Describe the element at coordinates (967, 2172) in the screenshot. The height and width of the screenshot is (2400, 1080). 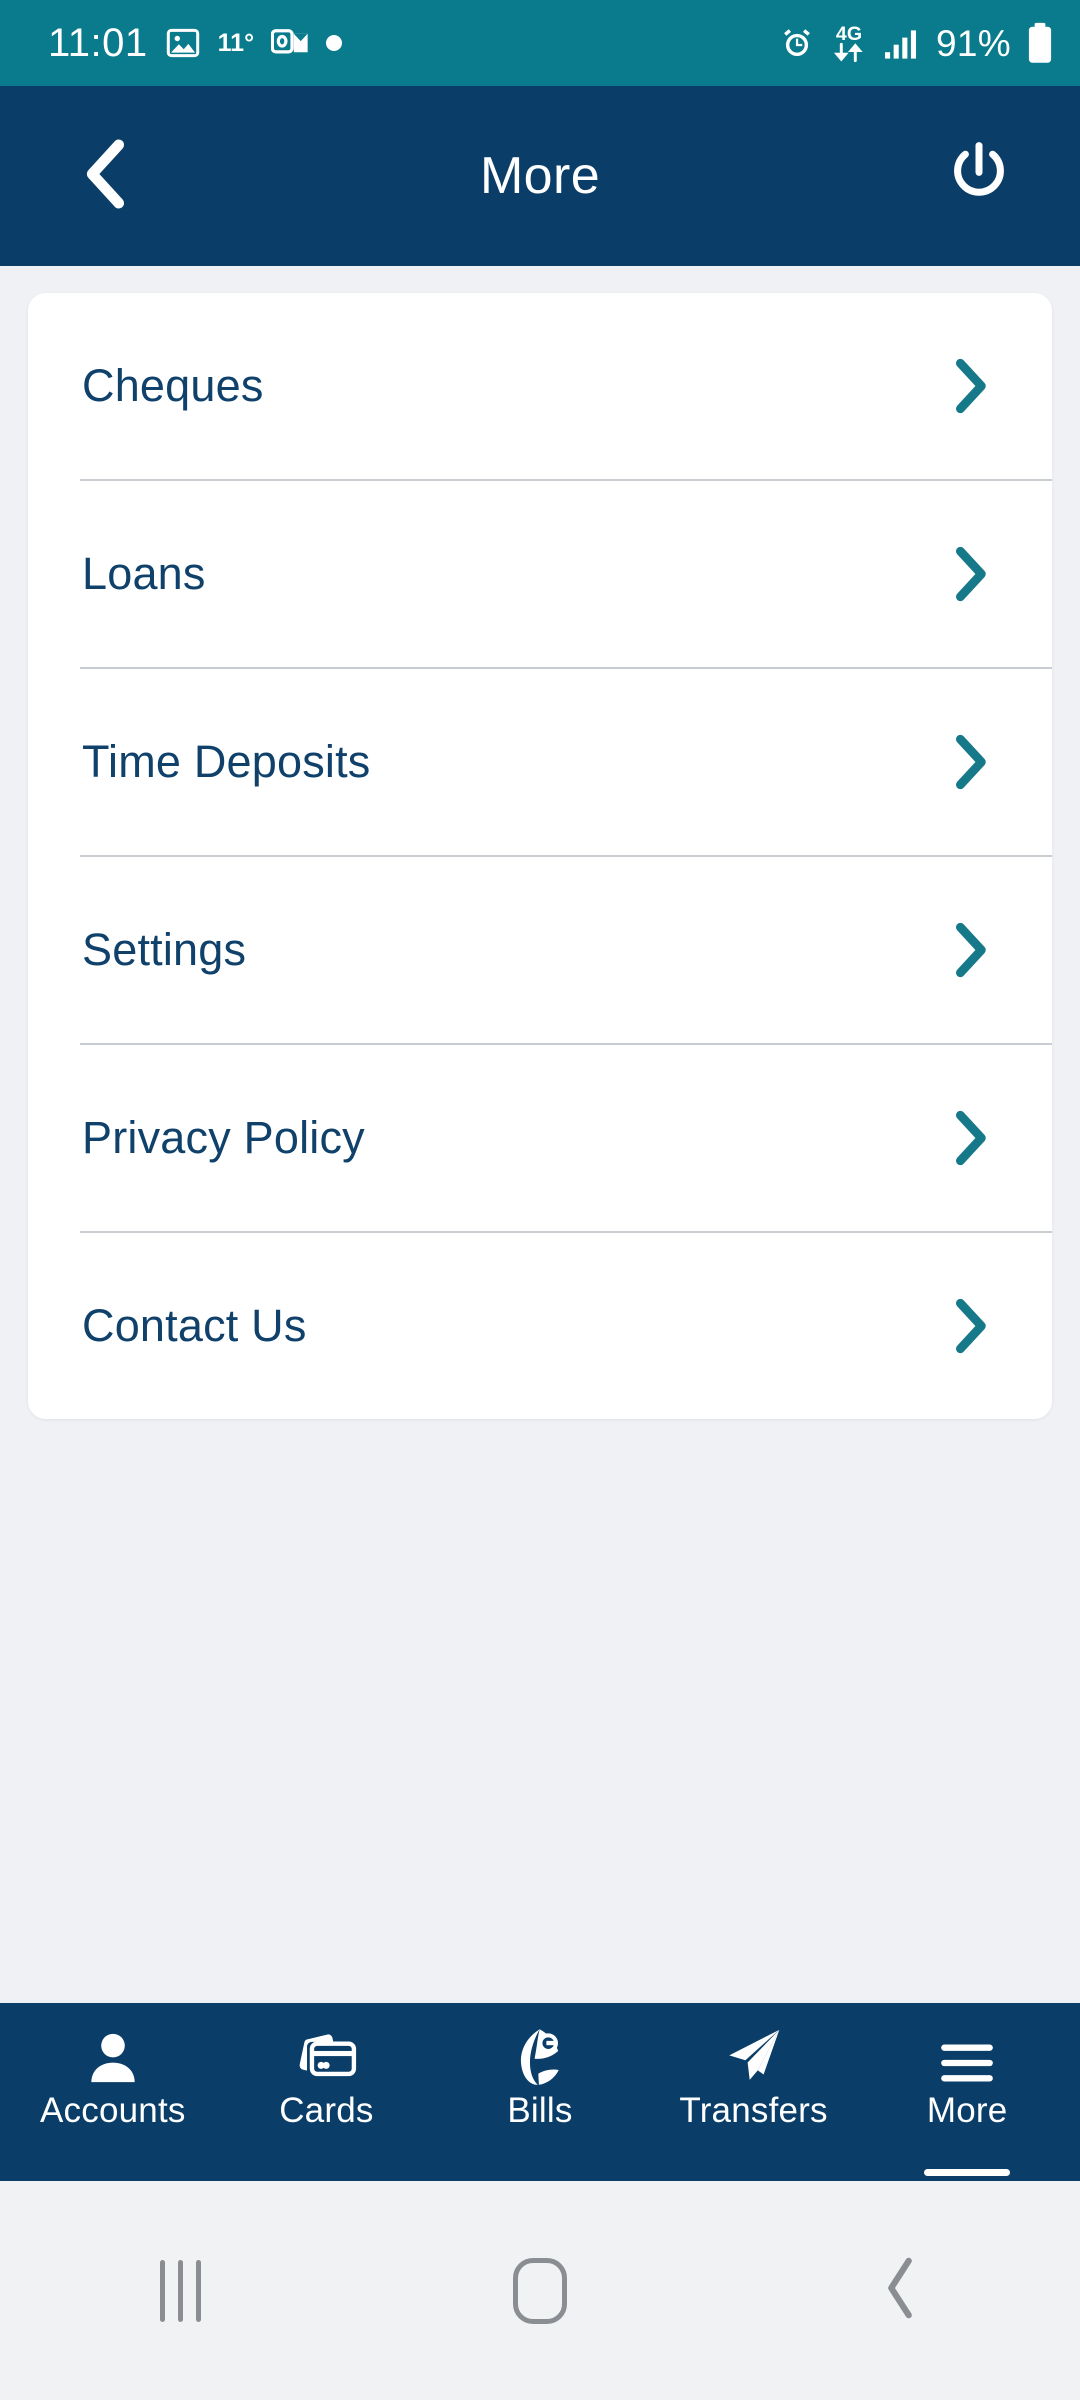
I see `active-tab-indicator` at that location.